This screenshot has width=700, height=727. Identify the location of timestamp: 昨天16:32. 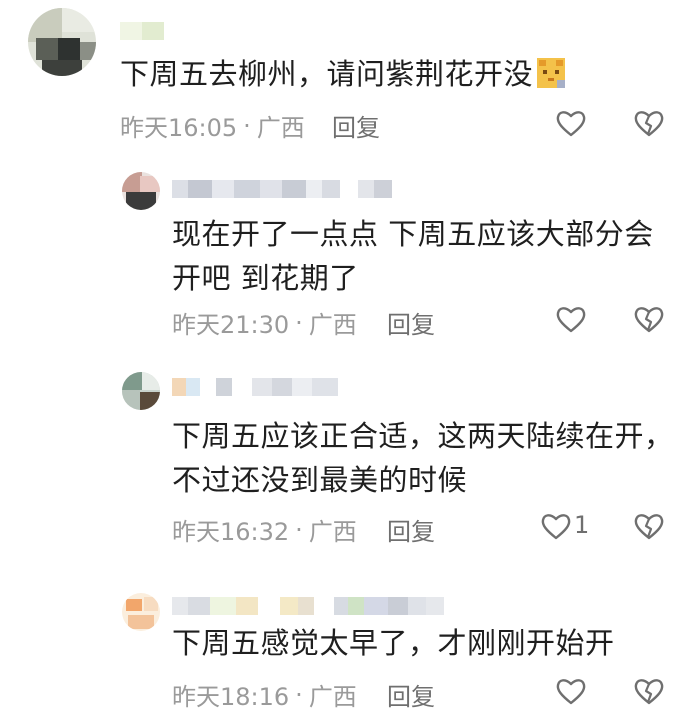
(231, 532).